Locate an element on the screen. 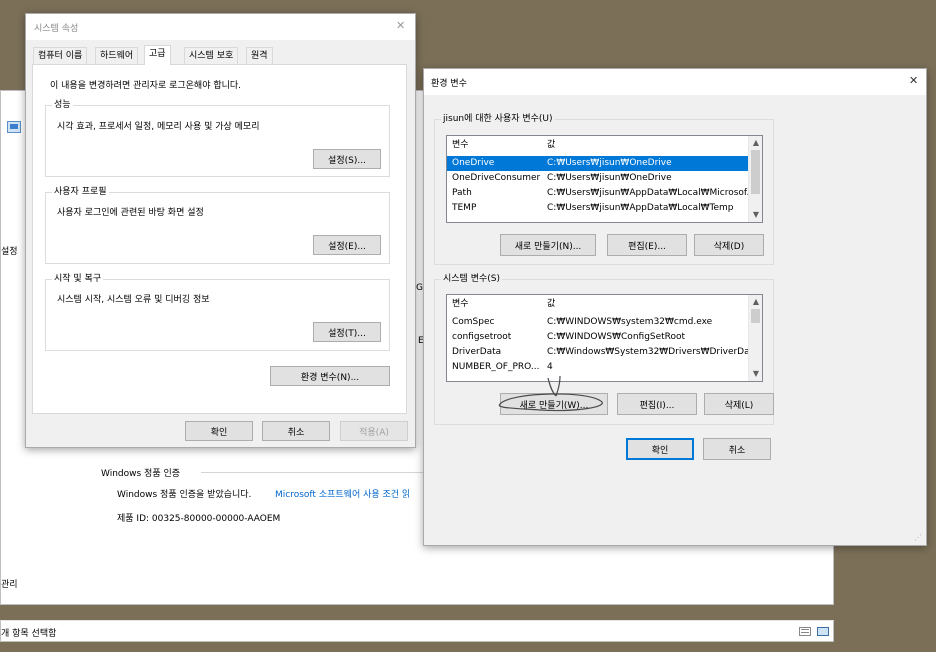 The image size is (936, 652). user-profile-desc: 사용자 로그인에 관련된 바탕 화면 설정 is located at coordinates (130, 213).